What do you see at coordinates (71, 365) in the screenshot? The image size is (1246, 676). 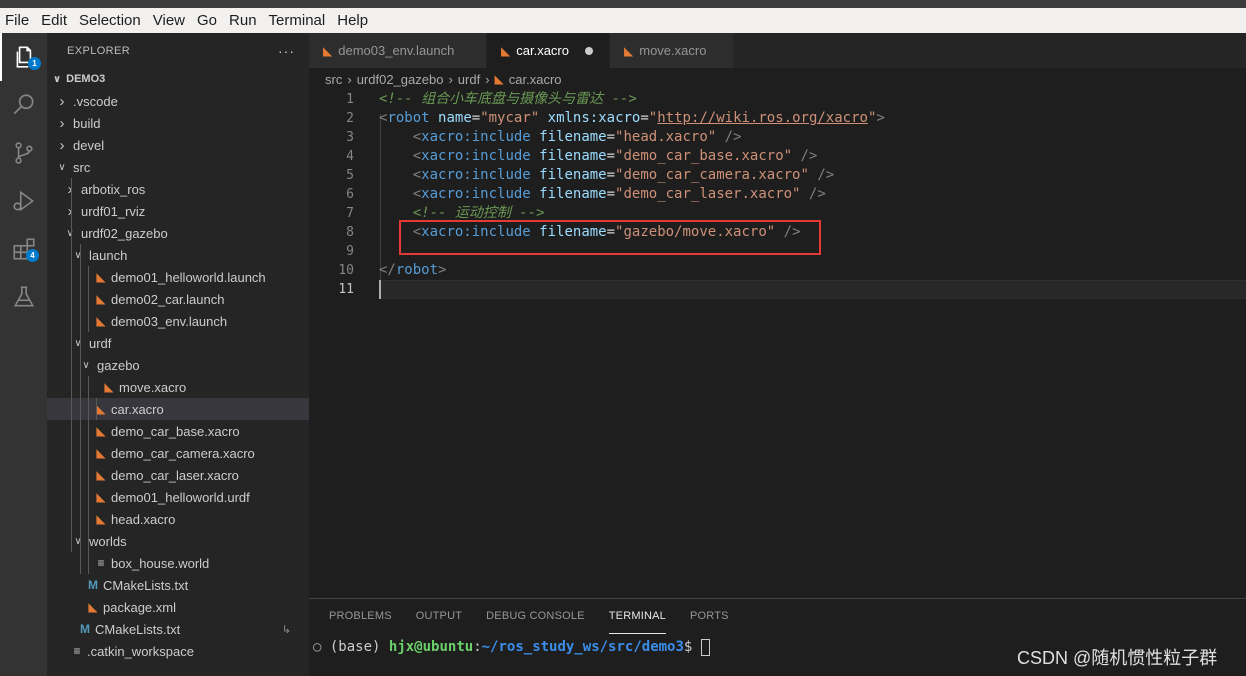 I see `tree-indent-guide` at bounding box center [71, 365].